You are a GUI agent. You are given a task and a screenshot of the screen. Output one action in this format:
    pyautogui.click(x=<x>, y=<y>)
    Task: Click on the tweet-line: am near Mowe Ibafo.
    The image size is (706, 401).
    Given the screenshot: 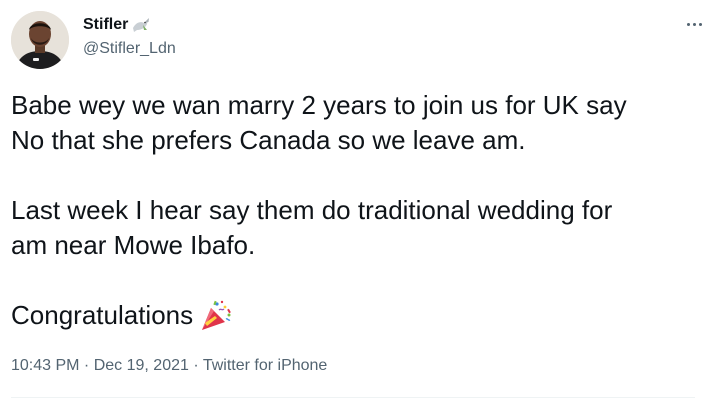 What is the action you would take?
    pyautogui.click(x=133, y=245)
    